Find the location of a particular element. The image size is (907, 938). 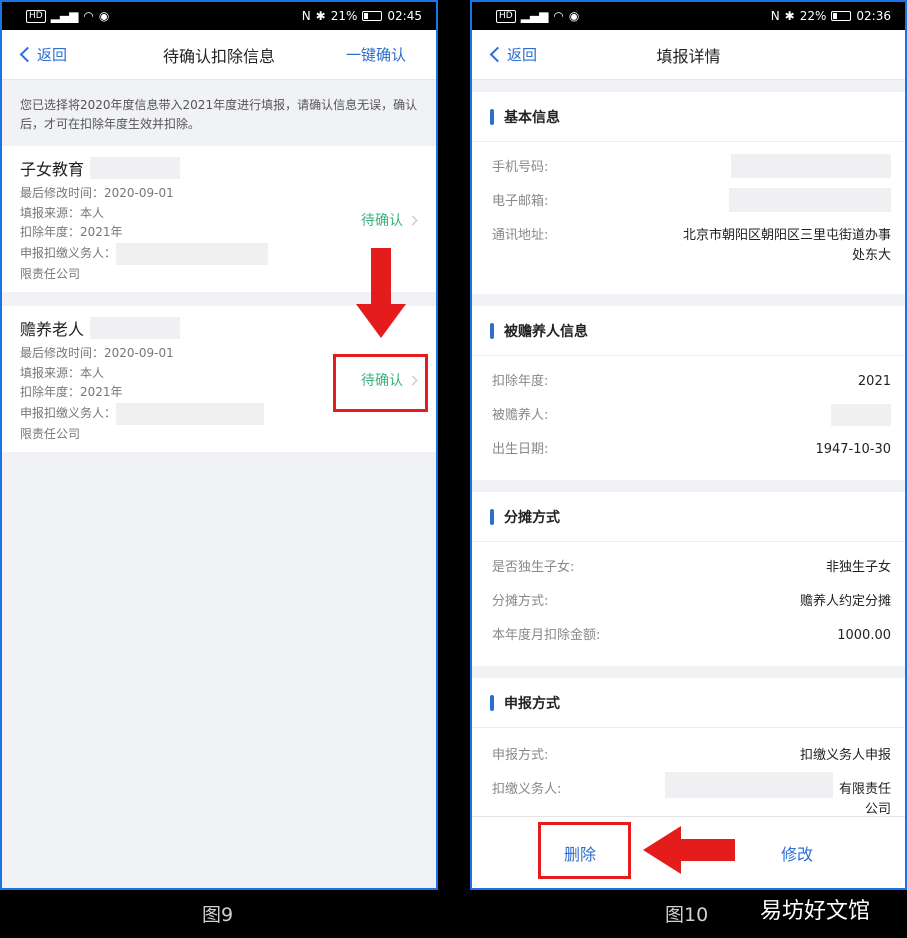

red-arrow-left-icon is located at coordinates (689, 850).